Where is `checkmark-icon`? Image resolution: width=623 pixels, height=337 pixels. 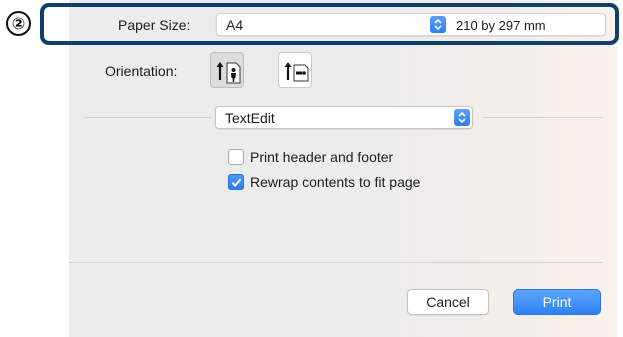
checkmark-icon is located at coordinates (236, 182).